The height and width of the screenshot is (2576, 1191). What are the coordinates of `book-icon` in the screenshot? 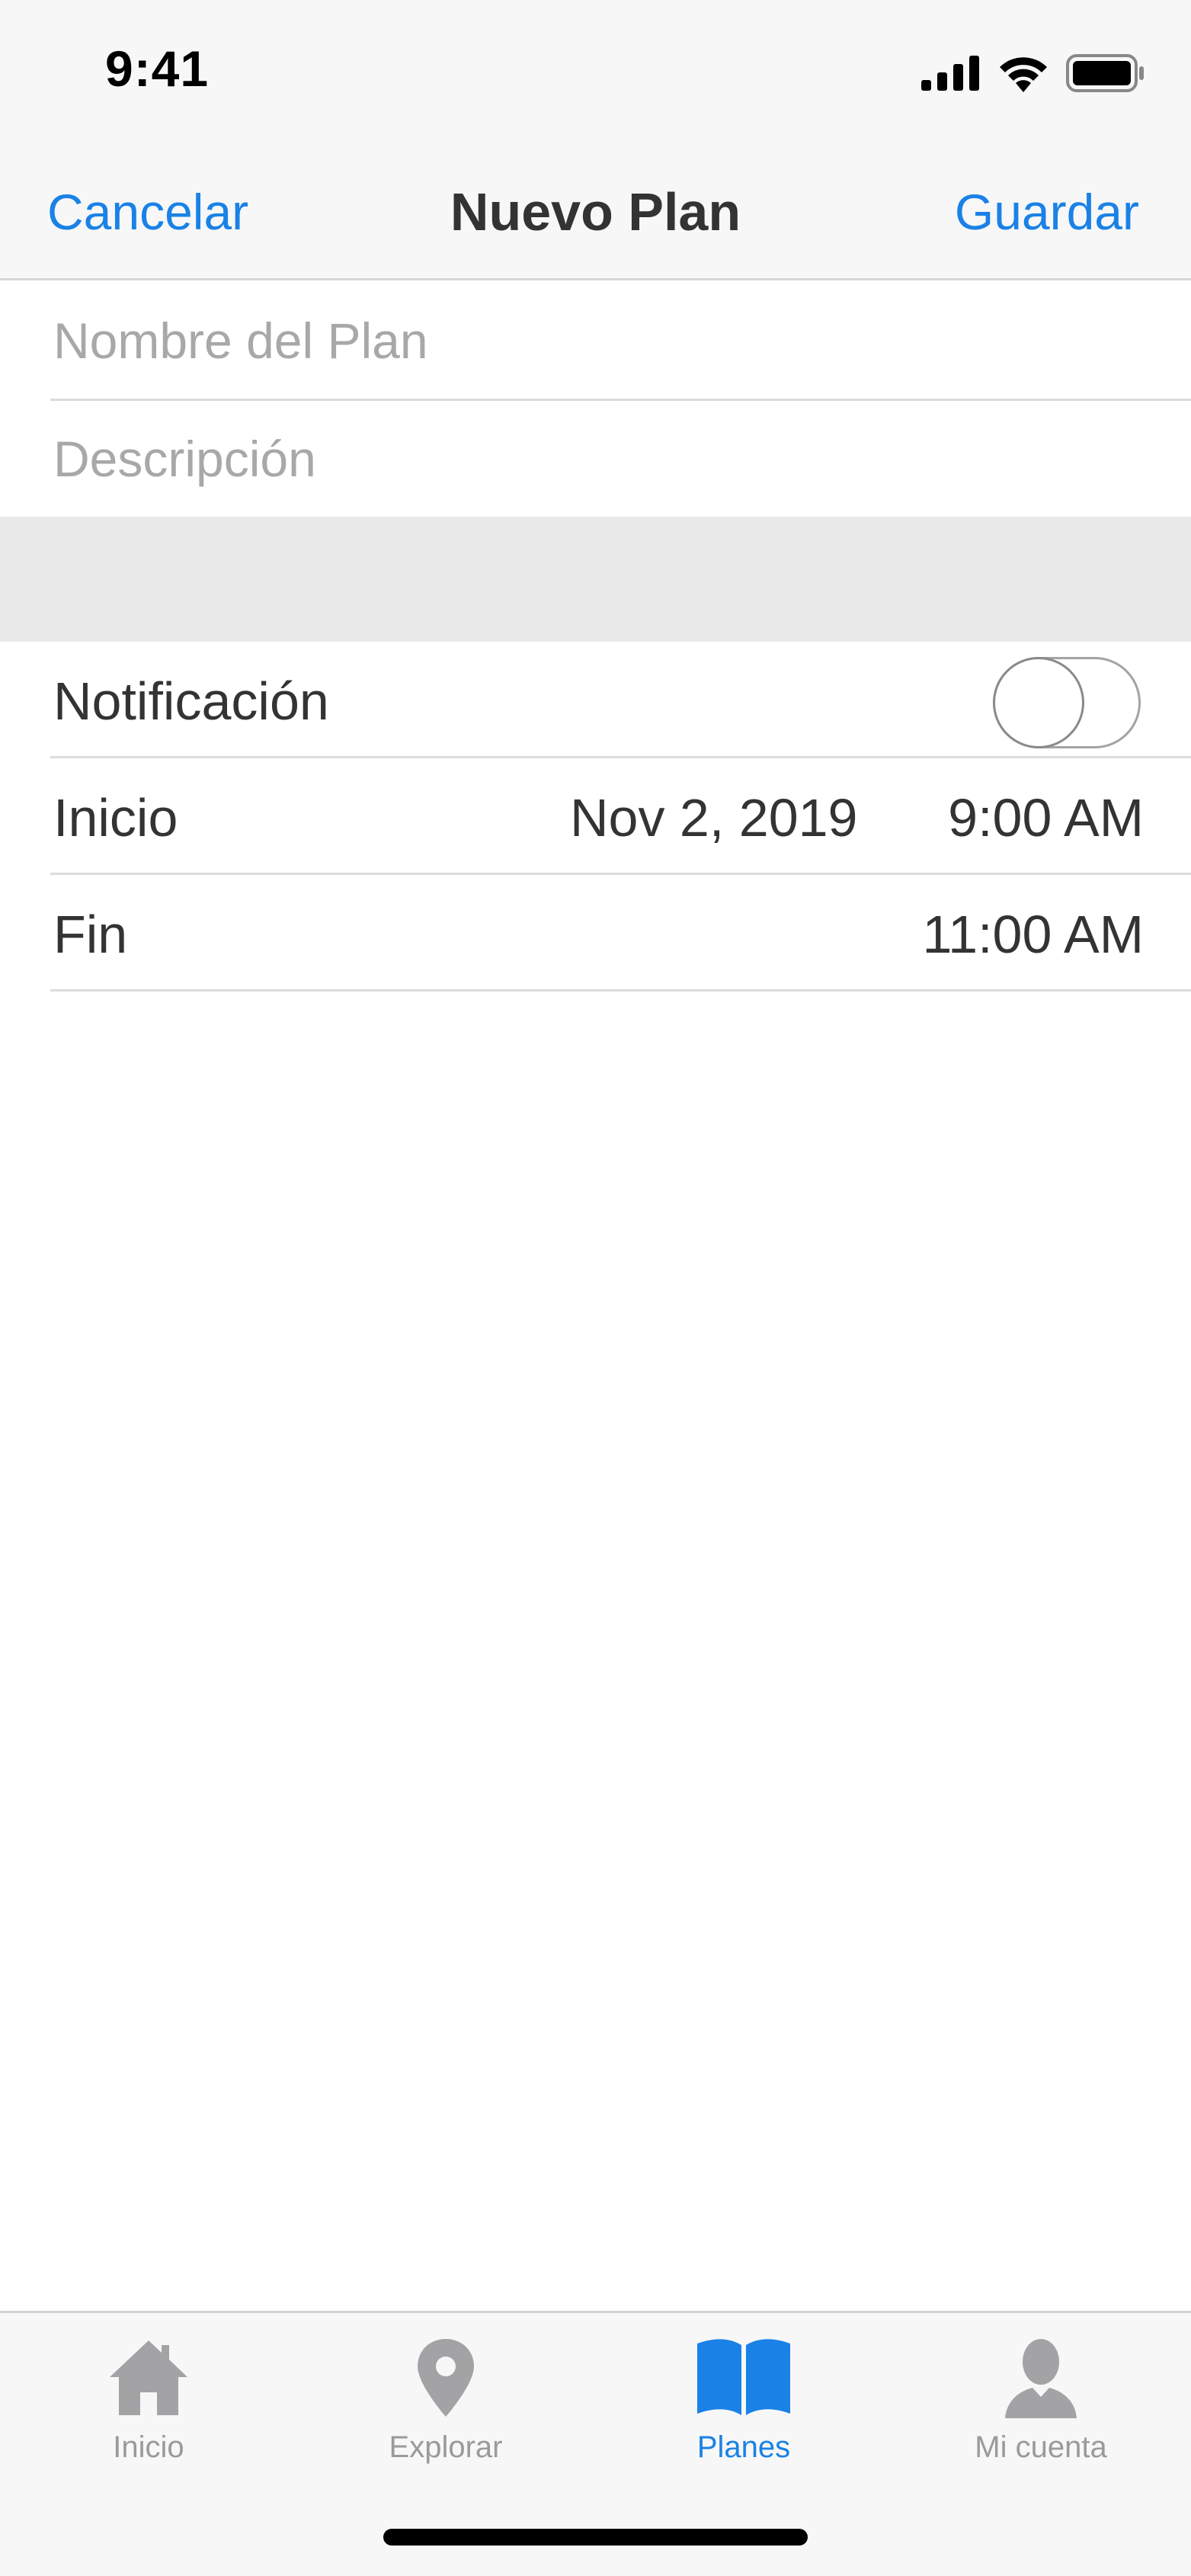 It's located at (743, 2377).